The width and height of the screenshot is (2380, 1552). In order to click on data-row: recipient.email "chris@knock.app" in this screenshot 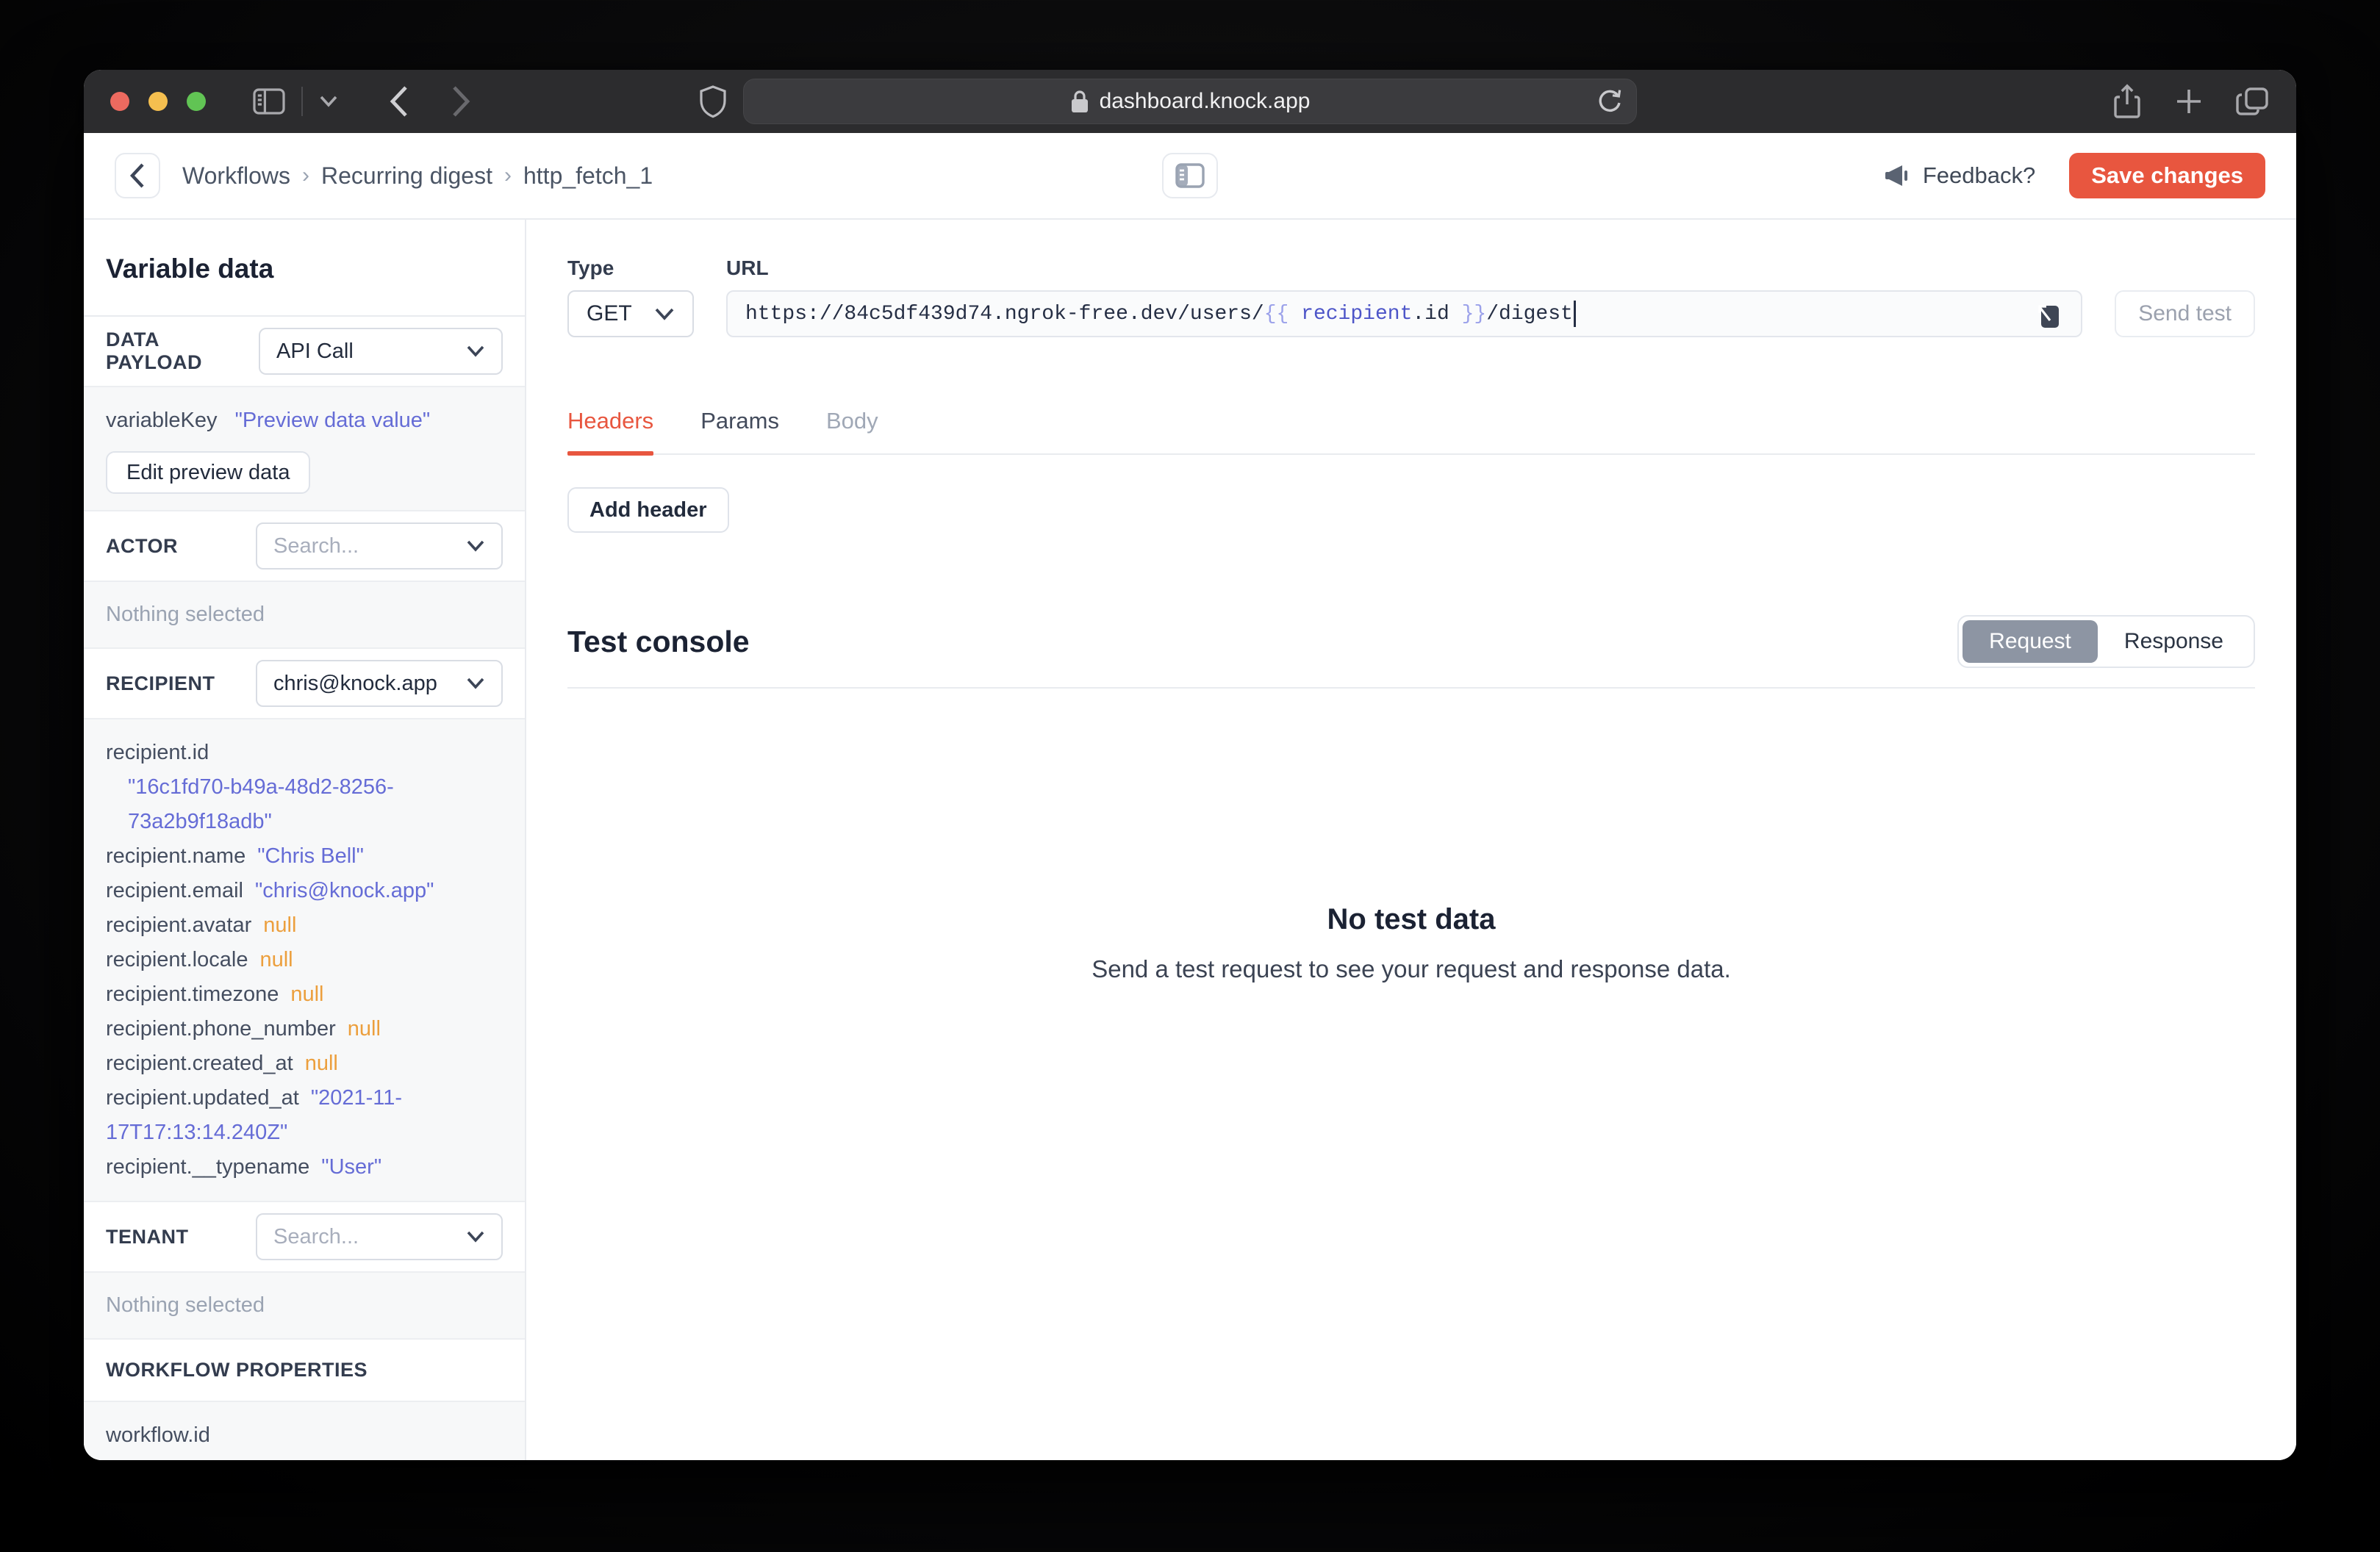, I will do `click(270, 890)`.